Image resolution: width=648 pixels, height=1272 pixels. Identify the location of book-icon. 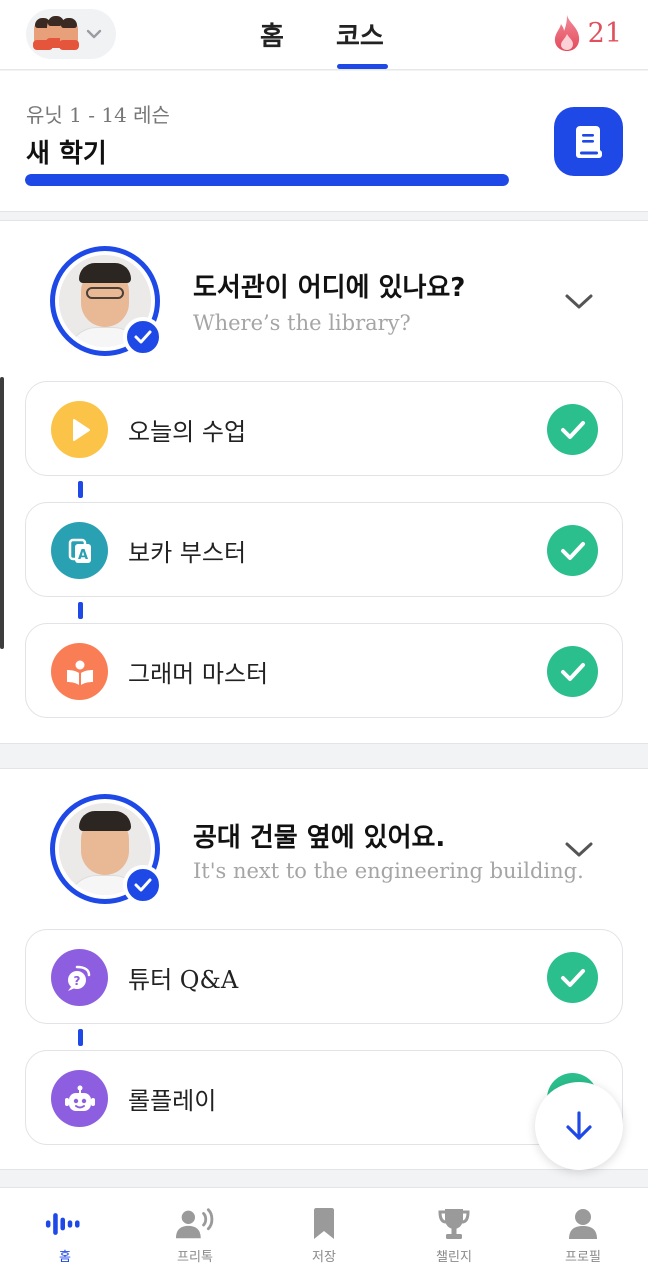
(588, 141).